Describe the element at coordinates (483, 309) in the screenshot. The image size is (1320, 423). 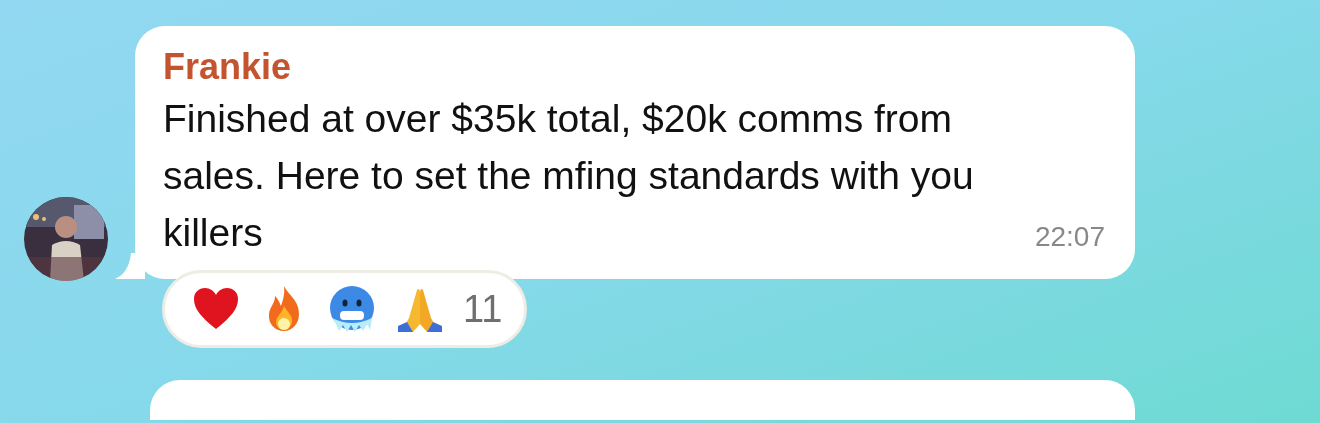
I see `reaction-count: 11` at that location.